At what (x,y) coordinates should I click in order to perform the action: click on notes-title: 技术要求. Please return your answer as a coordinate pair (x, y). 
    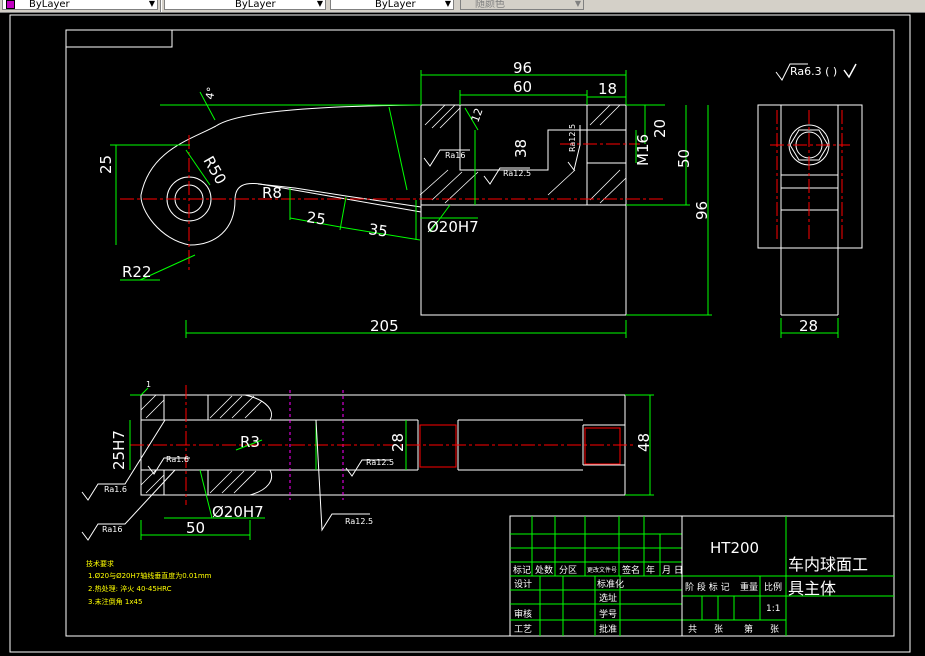
    Looking at the image, I should click on (100, 563).